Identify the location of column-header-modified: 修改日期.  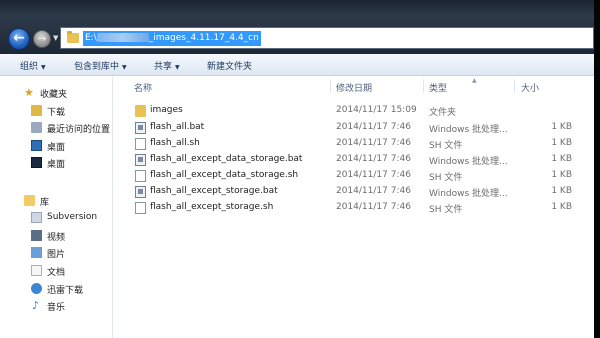
(354, 87).